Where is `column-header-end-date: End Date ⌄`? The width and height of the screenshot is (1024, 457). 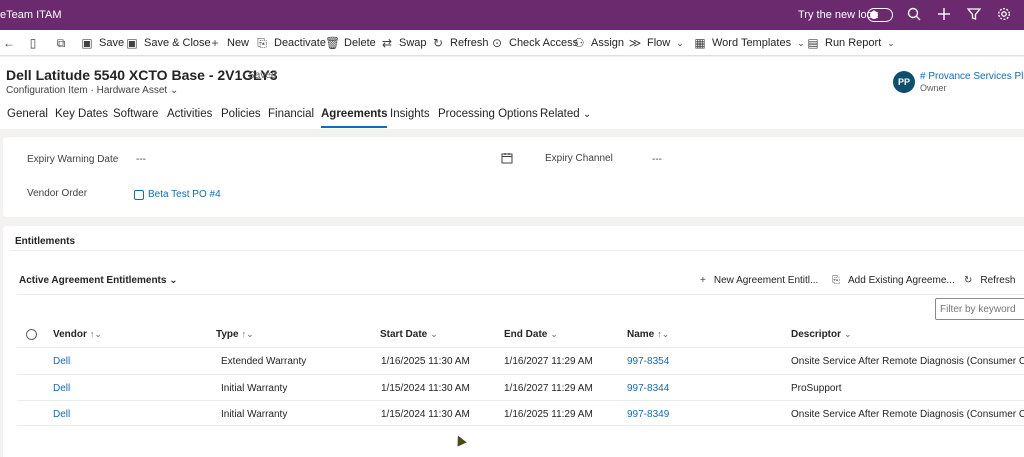
column-header-end-date: End Date ⌄ is located at coordinates (531, 334).